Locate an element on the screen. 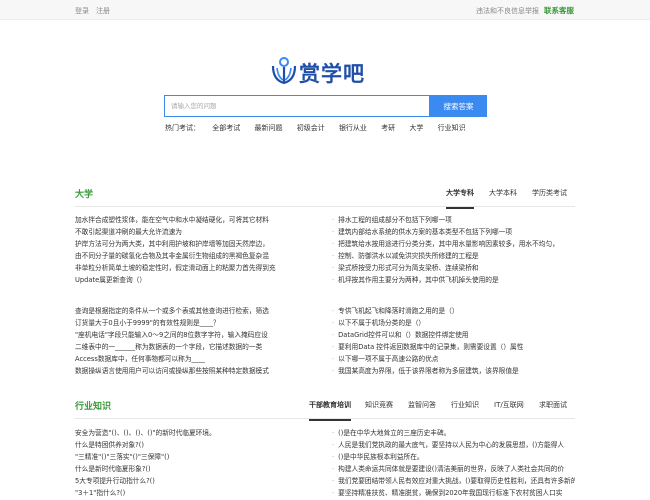  list-item: ()是中华民族根本利益所在。 is located at coordinates (453, 457).